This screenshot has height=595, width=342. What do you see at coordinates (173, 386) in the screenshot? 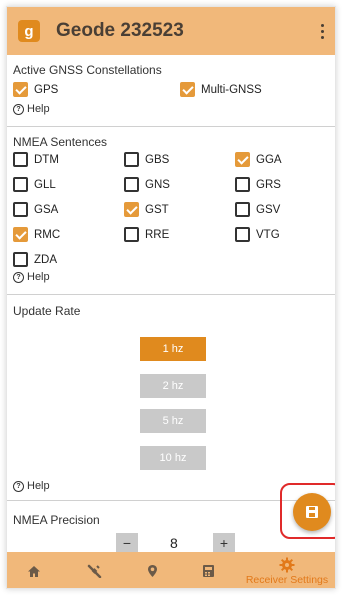
I see `rate-button-2hz: 2 hz` at bounding box center [173, 386].